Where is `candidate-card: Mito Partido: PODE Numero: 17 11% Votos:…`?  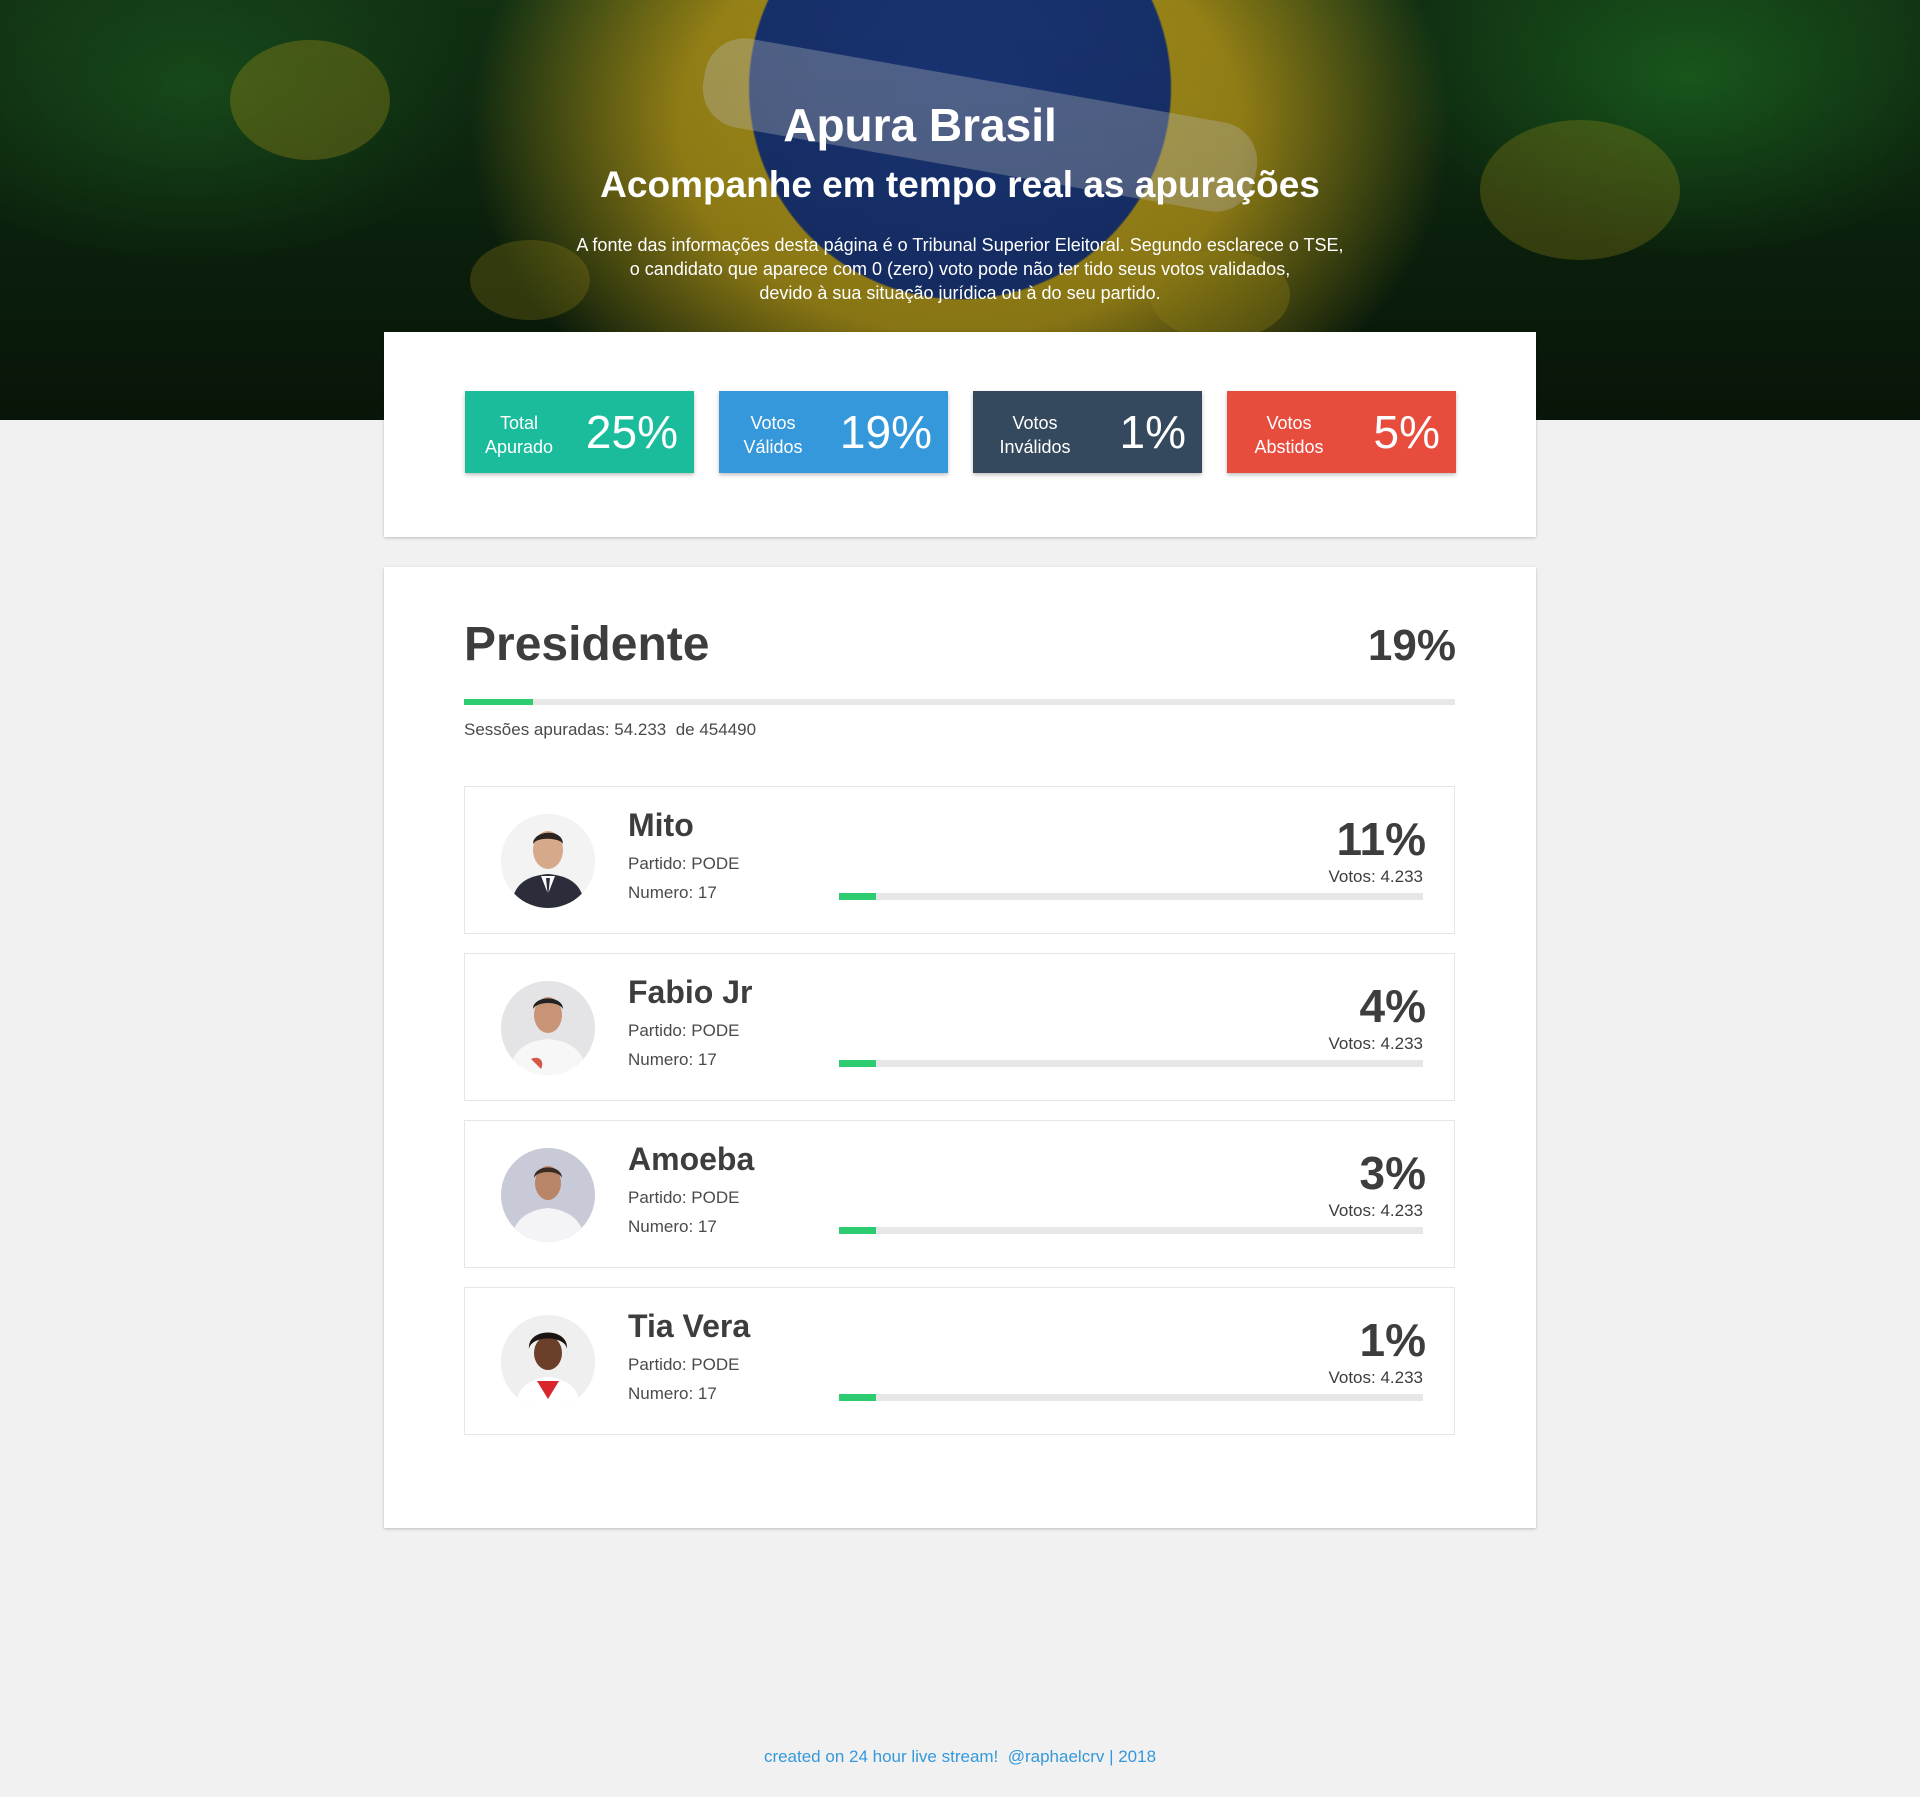
candidate-card: Mito Partido: PODE Numero: 17 11% Votos:… is located at coordinates (959, 860).